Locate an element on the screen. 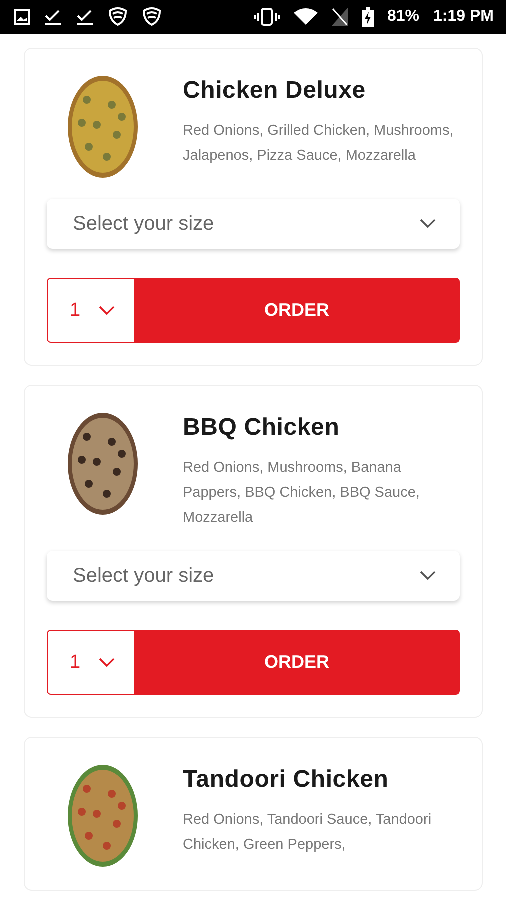 The width and height of the screenshot is (506, 900). image-icon is located at coordinates (22, 17).